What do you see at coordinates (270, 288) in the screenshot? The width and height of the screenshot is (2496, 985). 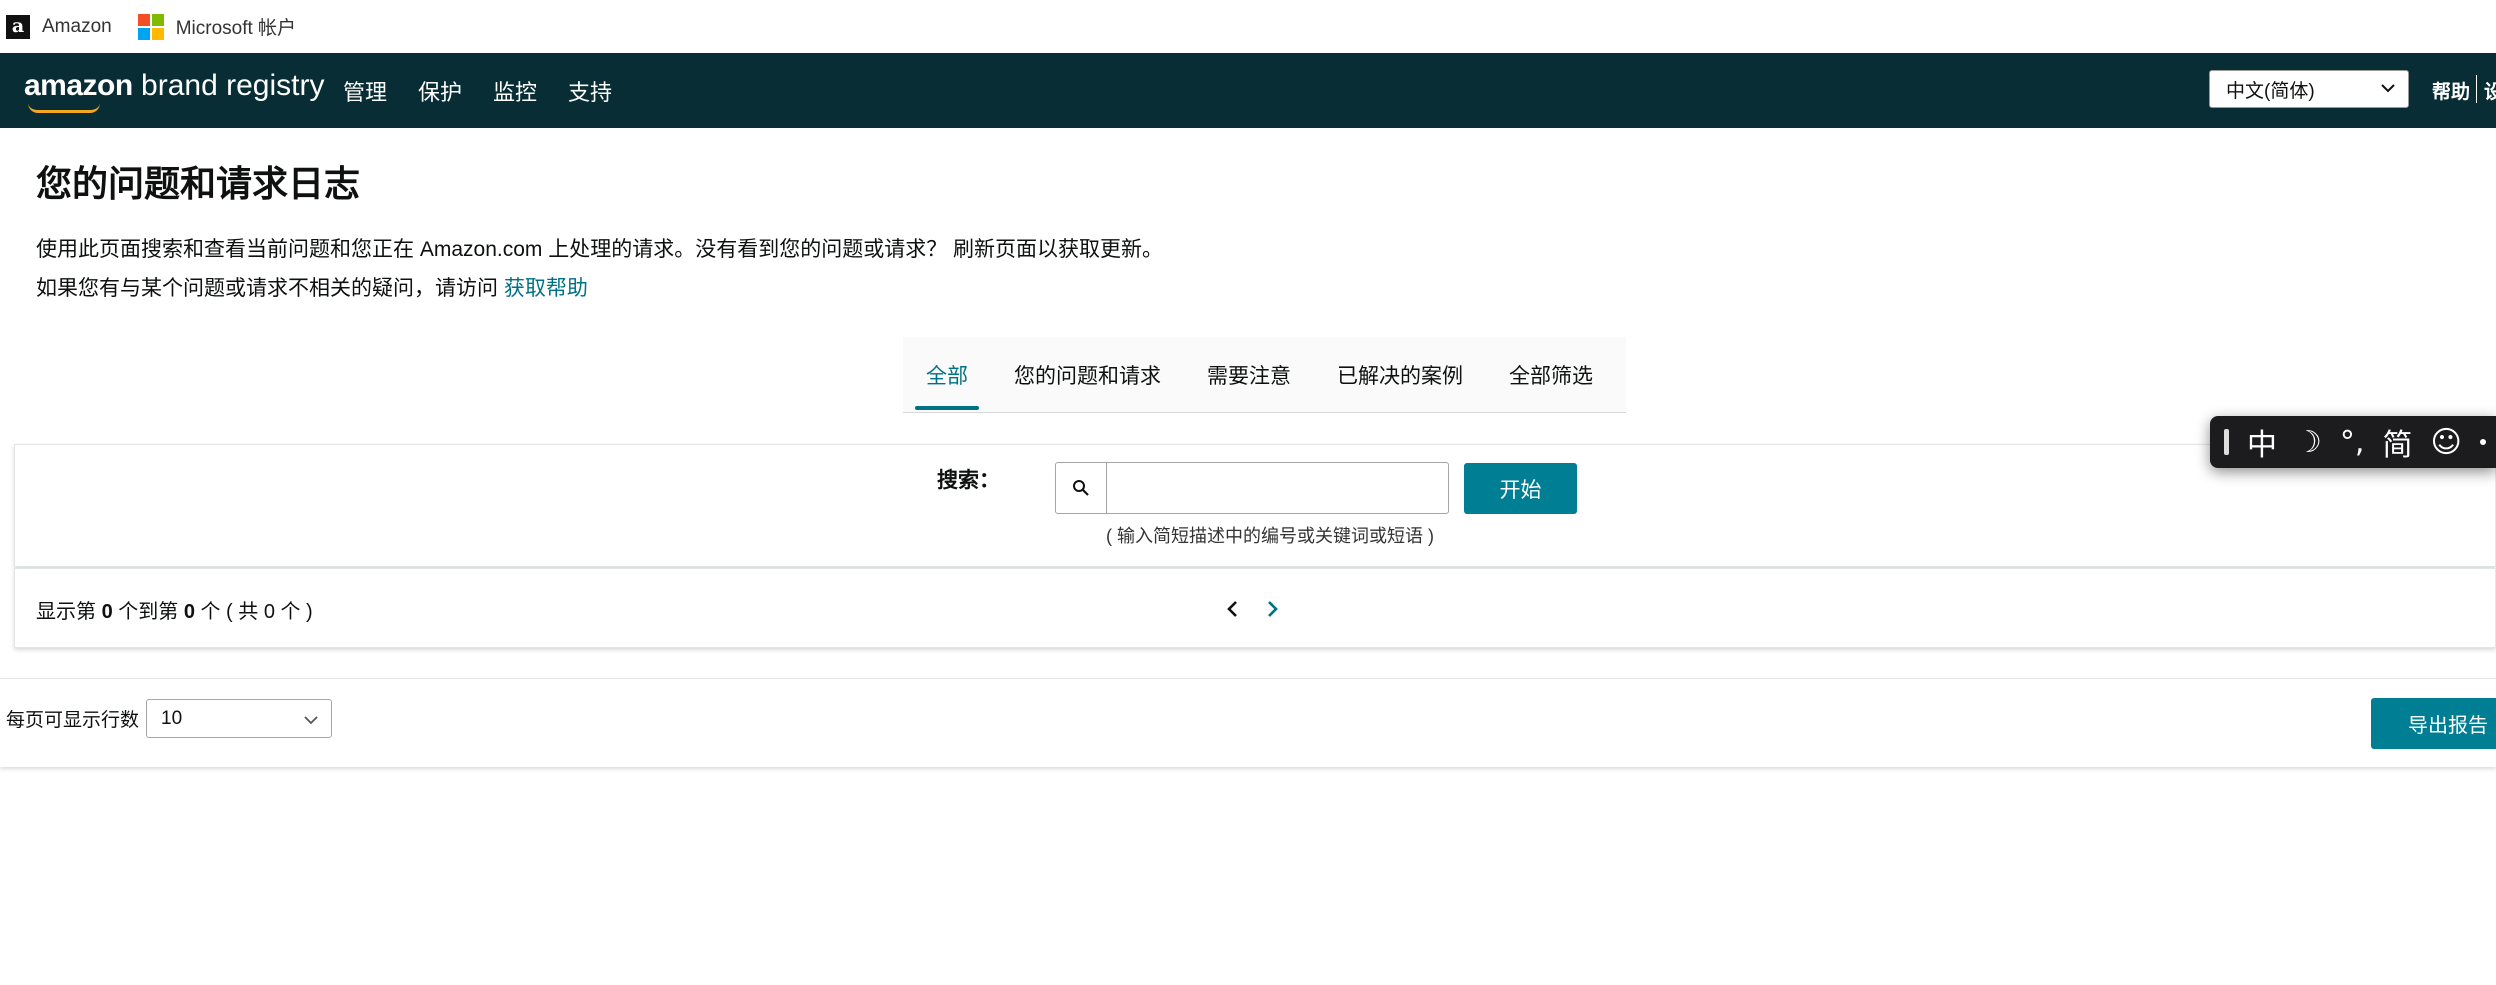 I see `help-notice-text: 如果您有与某个问题或请求不相关的疑问，请访问` at bounding box center [270, 288].